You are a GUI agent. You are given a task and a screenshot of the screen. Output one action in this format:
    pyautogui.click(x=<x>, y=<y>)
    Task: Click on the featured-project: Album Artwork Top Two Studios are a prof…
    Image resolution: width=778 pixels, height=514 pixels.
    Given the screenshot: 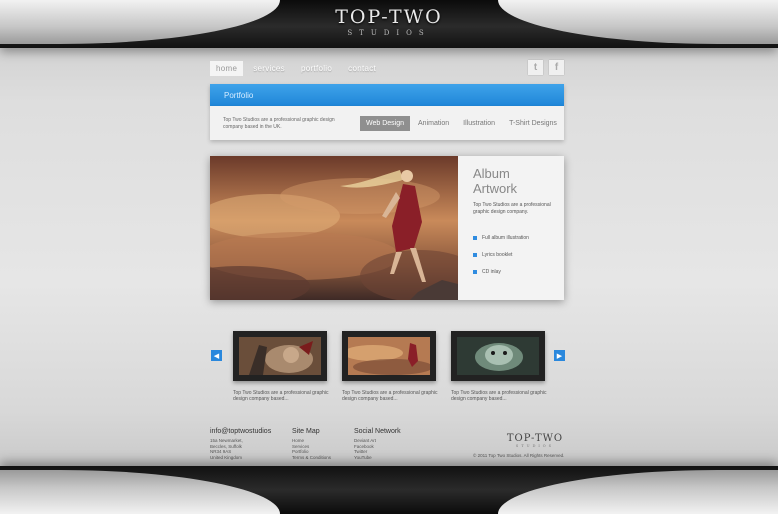 What is the action you would take?
    pyautogui.click(x=387, y=228)
    